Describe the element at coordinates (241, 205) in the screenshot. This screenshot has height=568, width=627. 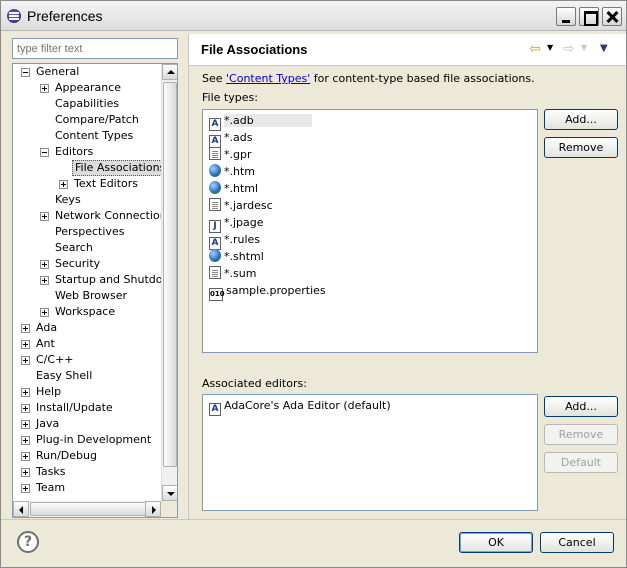
I see `list-item: *.jardesc` at that location.